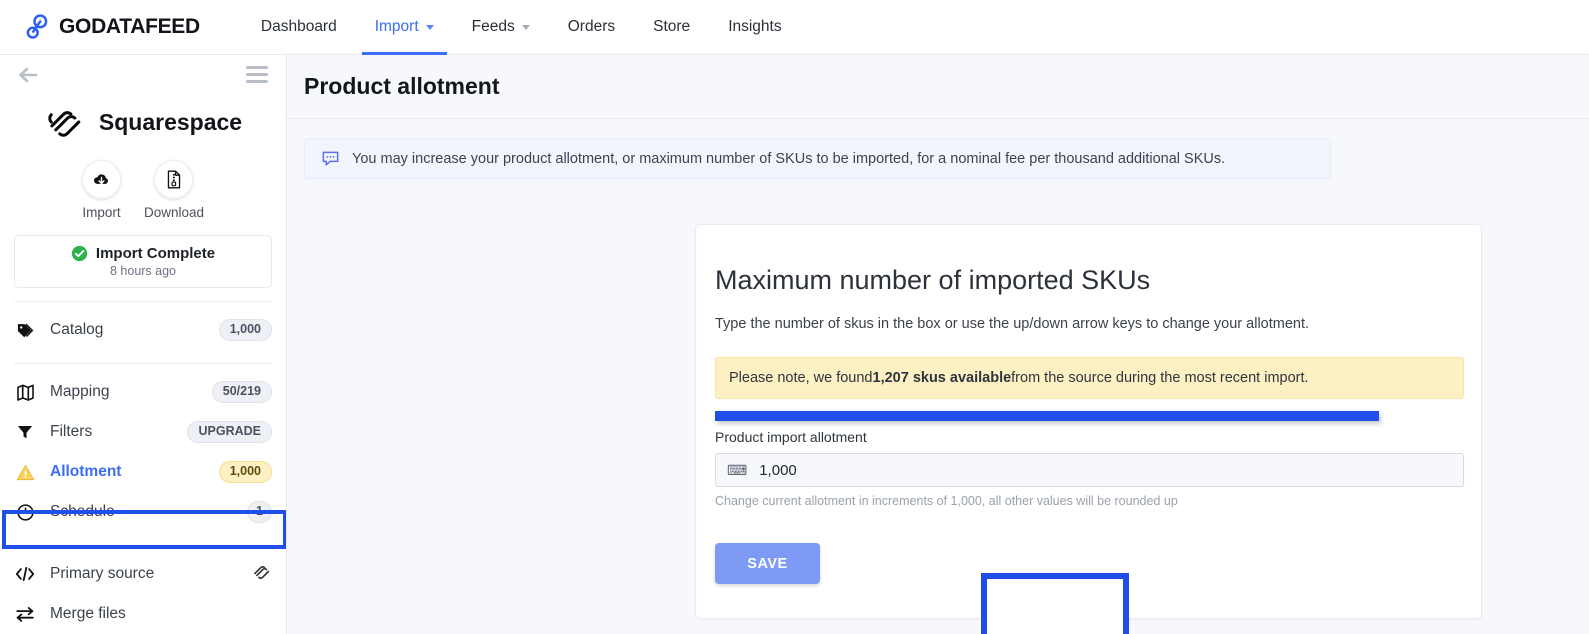  What do you see at coordinates (101, 212) in the screenshot?
I see `import-action-label: Import` at bounding box center [101, 212].